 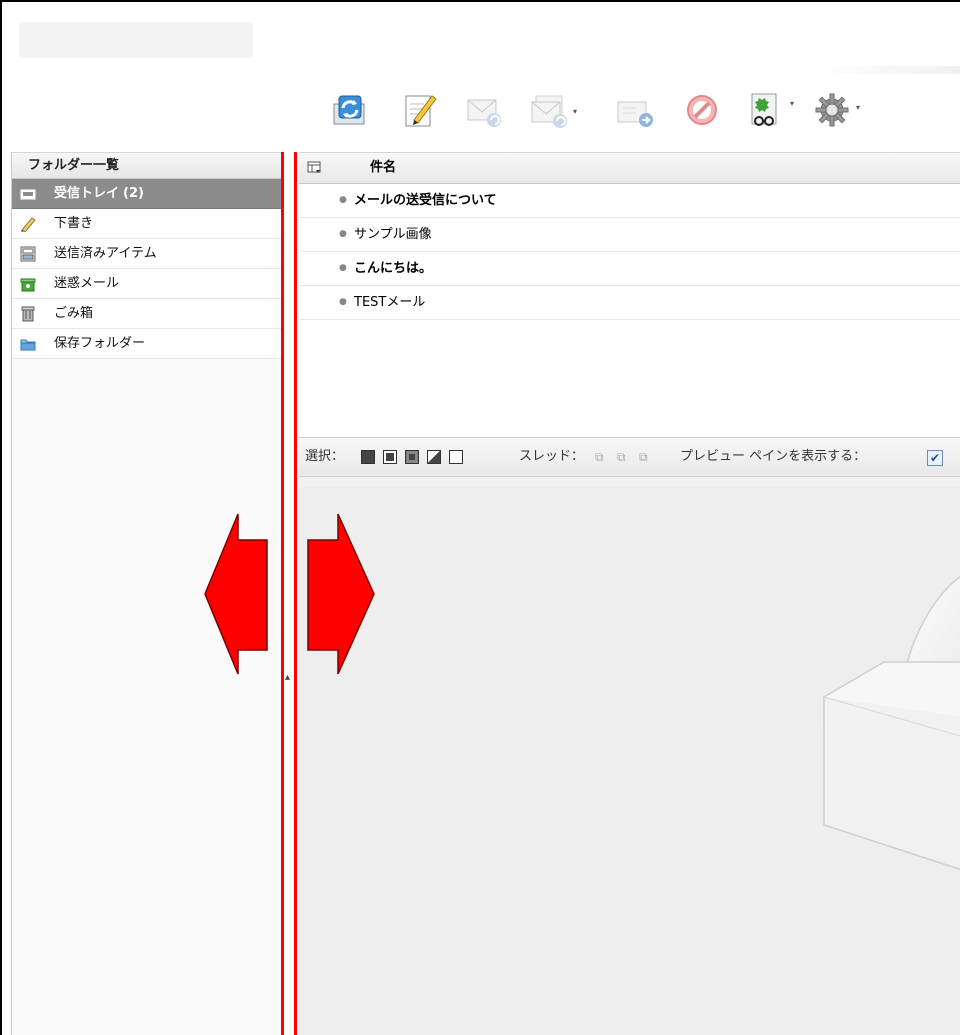 I want to click on settings-gear-icon, so click(x=832, y=110).